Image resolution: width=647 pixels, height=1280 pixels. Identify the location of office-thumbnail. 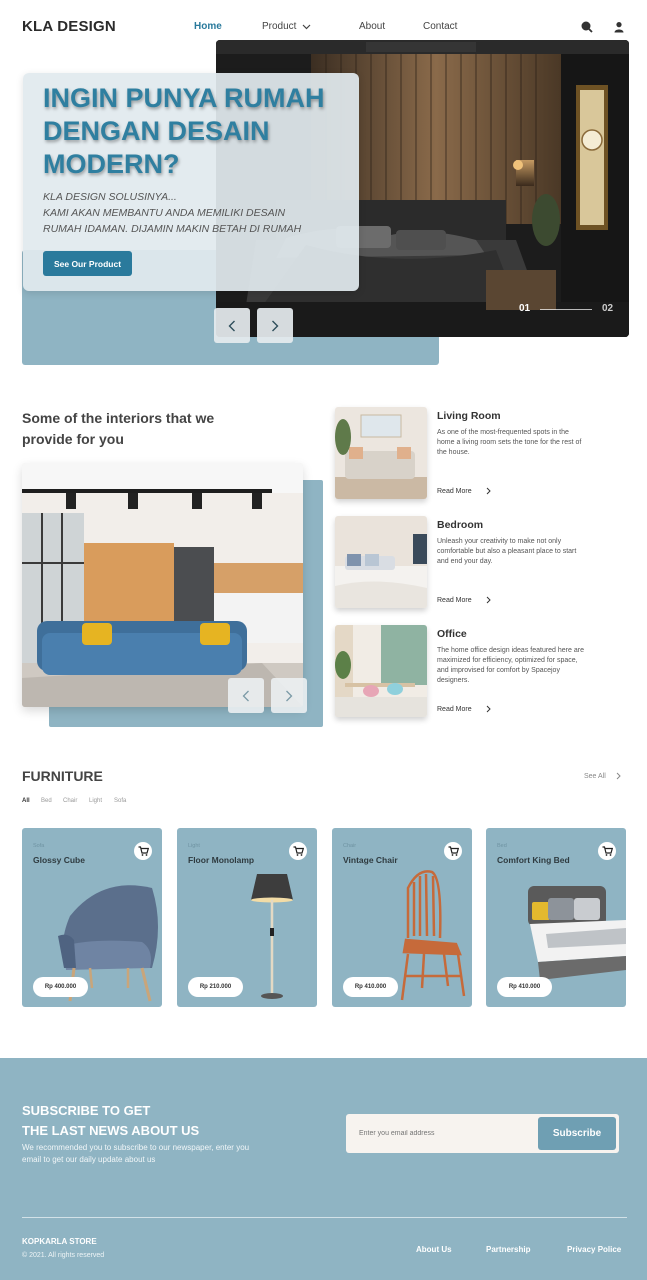
(381, 671).